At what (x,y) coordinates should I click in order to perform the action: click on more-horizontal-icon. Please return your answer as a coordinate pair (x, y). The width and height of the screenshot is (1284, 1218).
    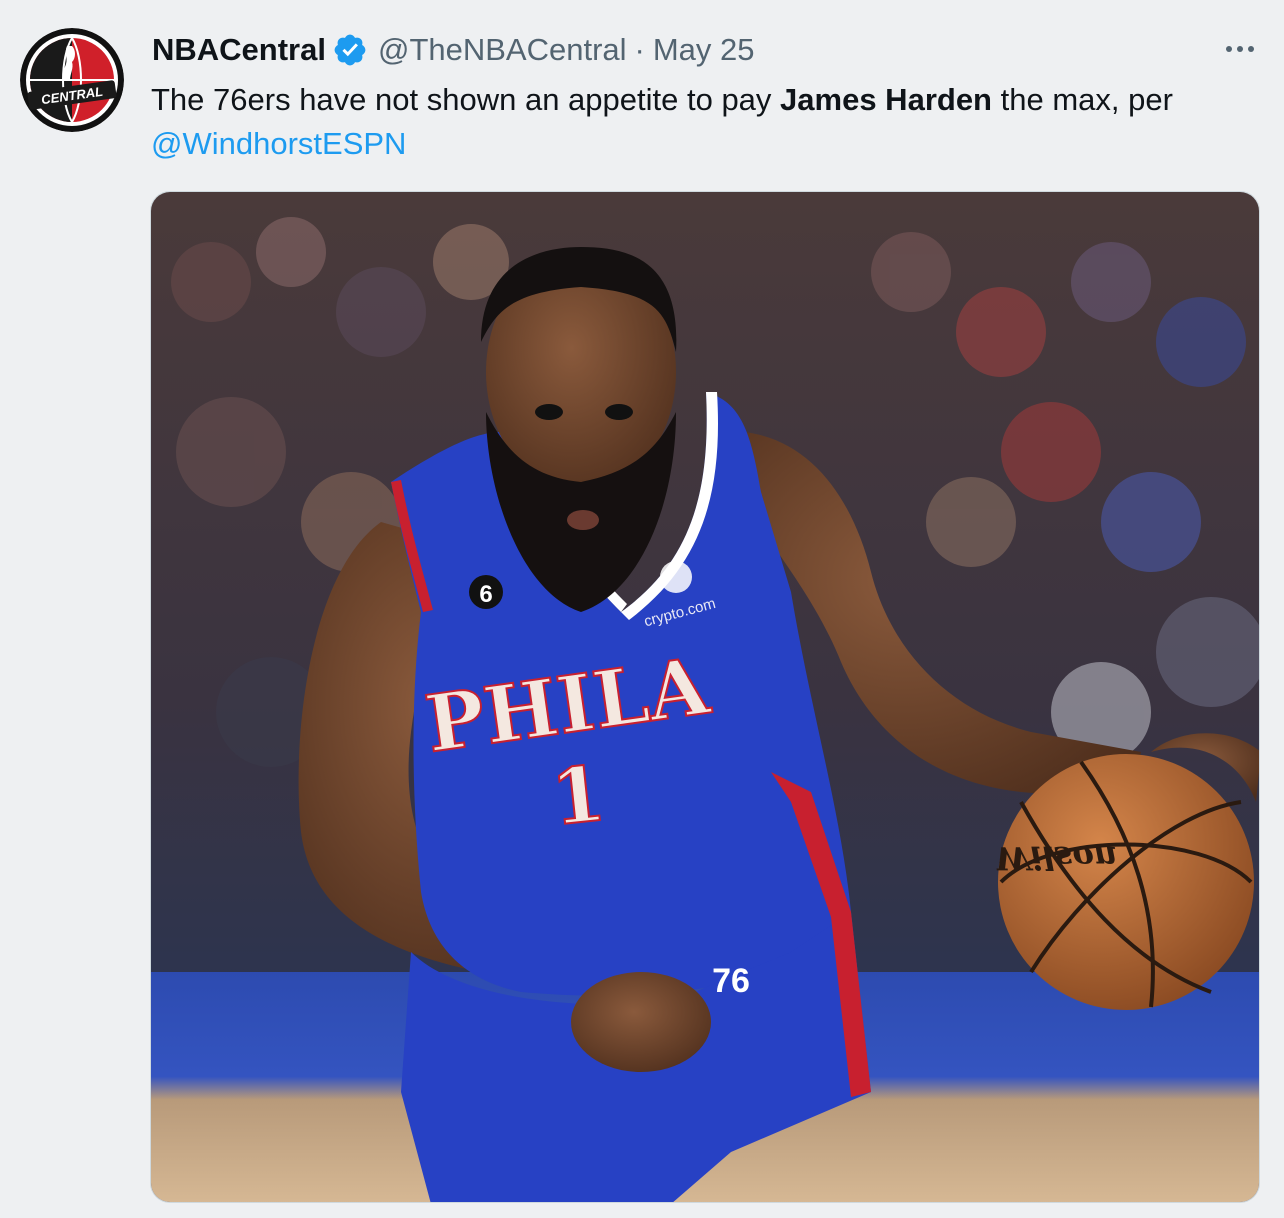
    Looking at the image, I should click on (1240, 49).